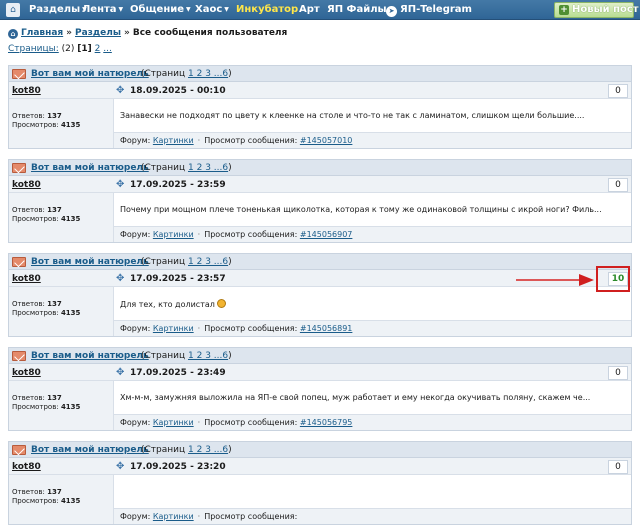 The width and height of the screenshot is (640, 525). Describe the element at coordinates (596, 10) in the screenshot. I see `new-post-button: + Новый пост` at that location.